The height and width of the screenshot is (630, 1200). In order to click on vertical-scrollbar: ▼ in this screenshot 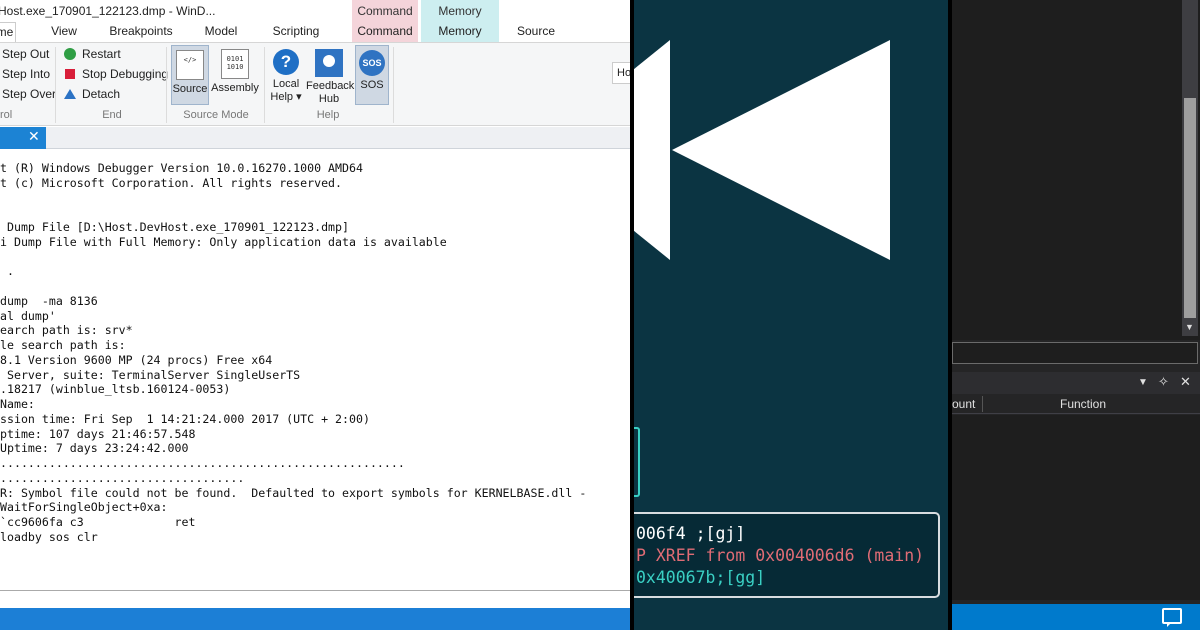, I will do `click(1190, 168)`.